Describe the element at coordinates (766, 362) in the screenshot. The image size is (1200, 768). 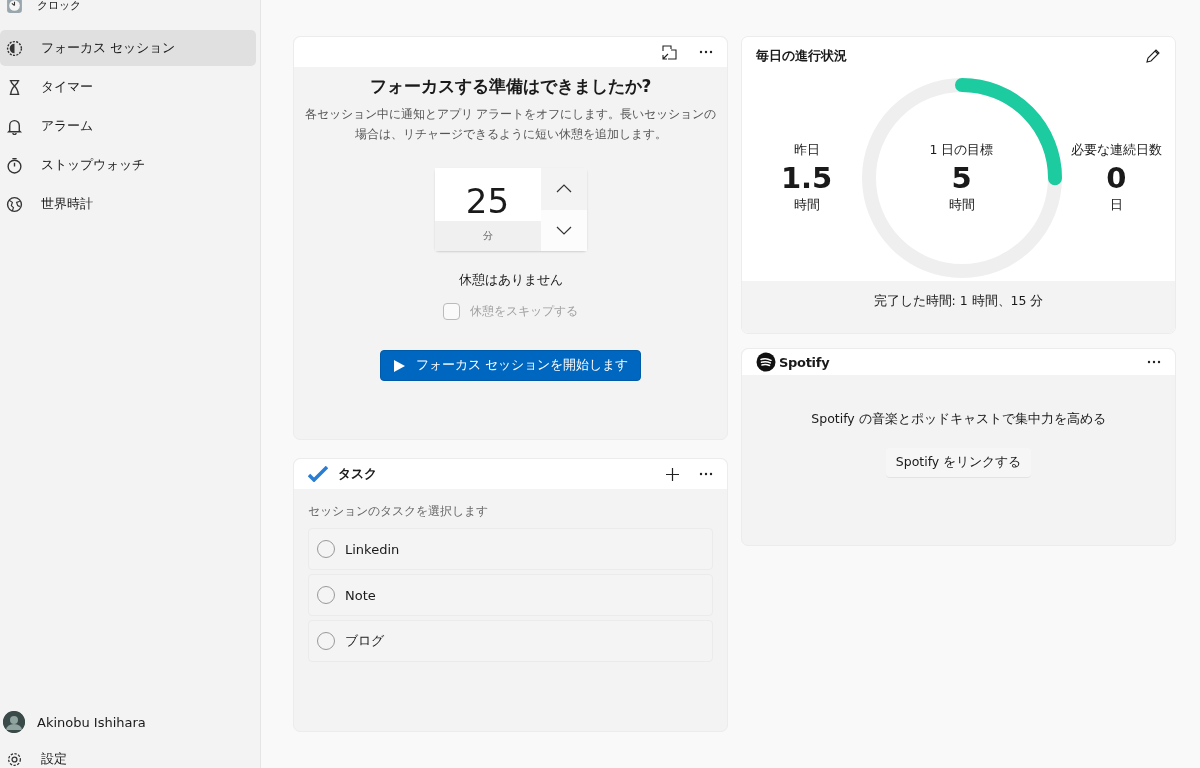
I see `spotify-logo-icon` at that location.